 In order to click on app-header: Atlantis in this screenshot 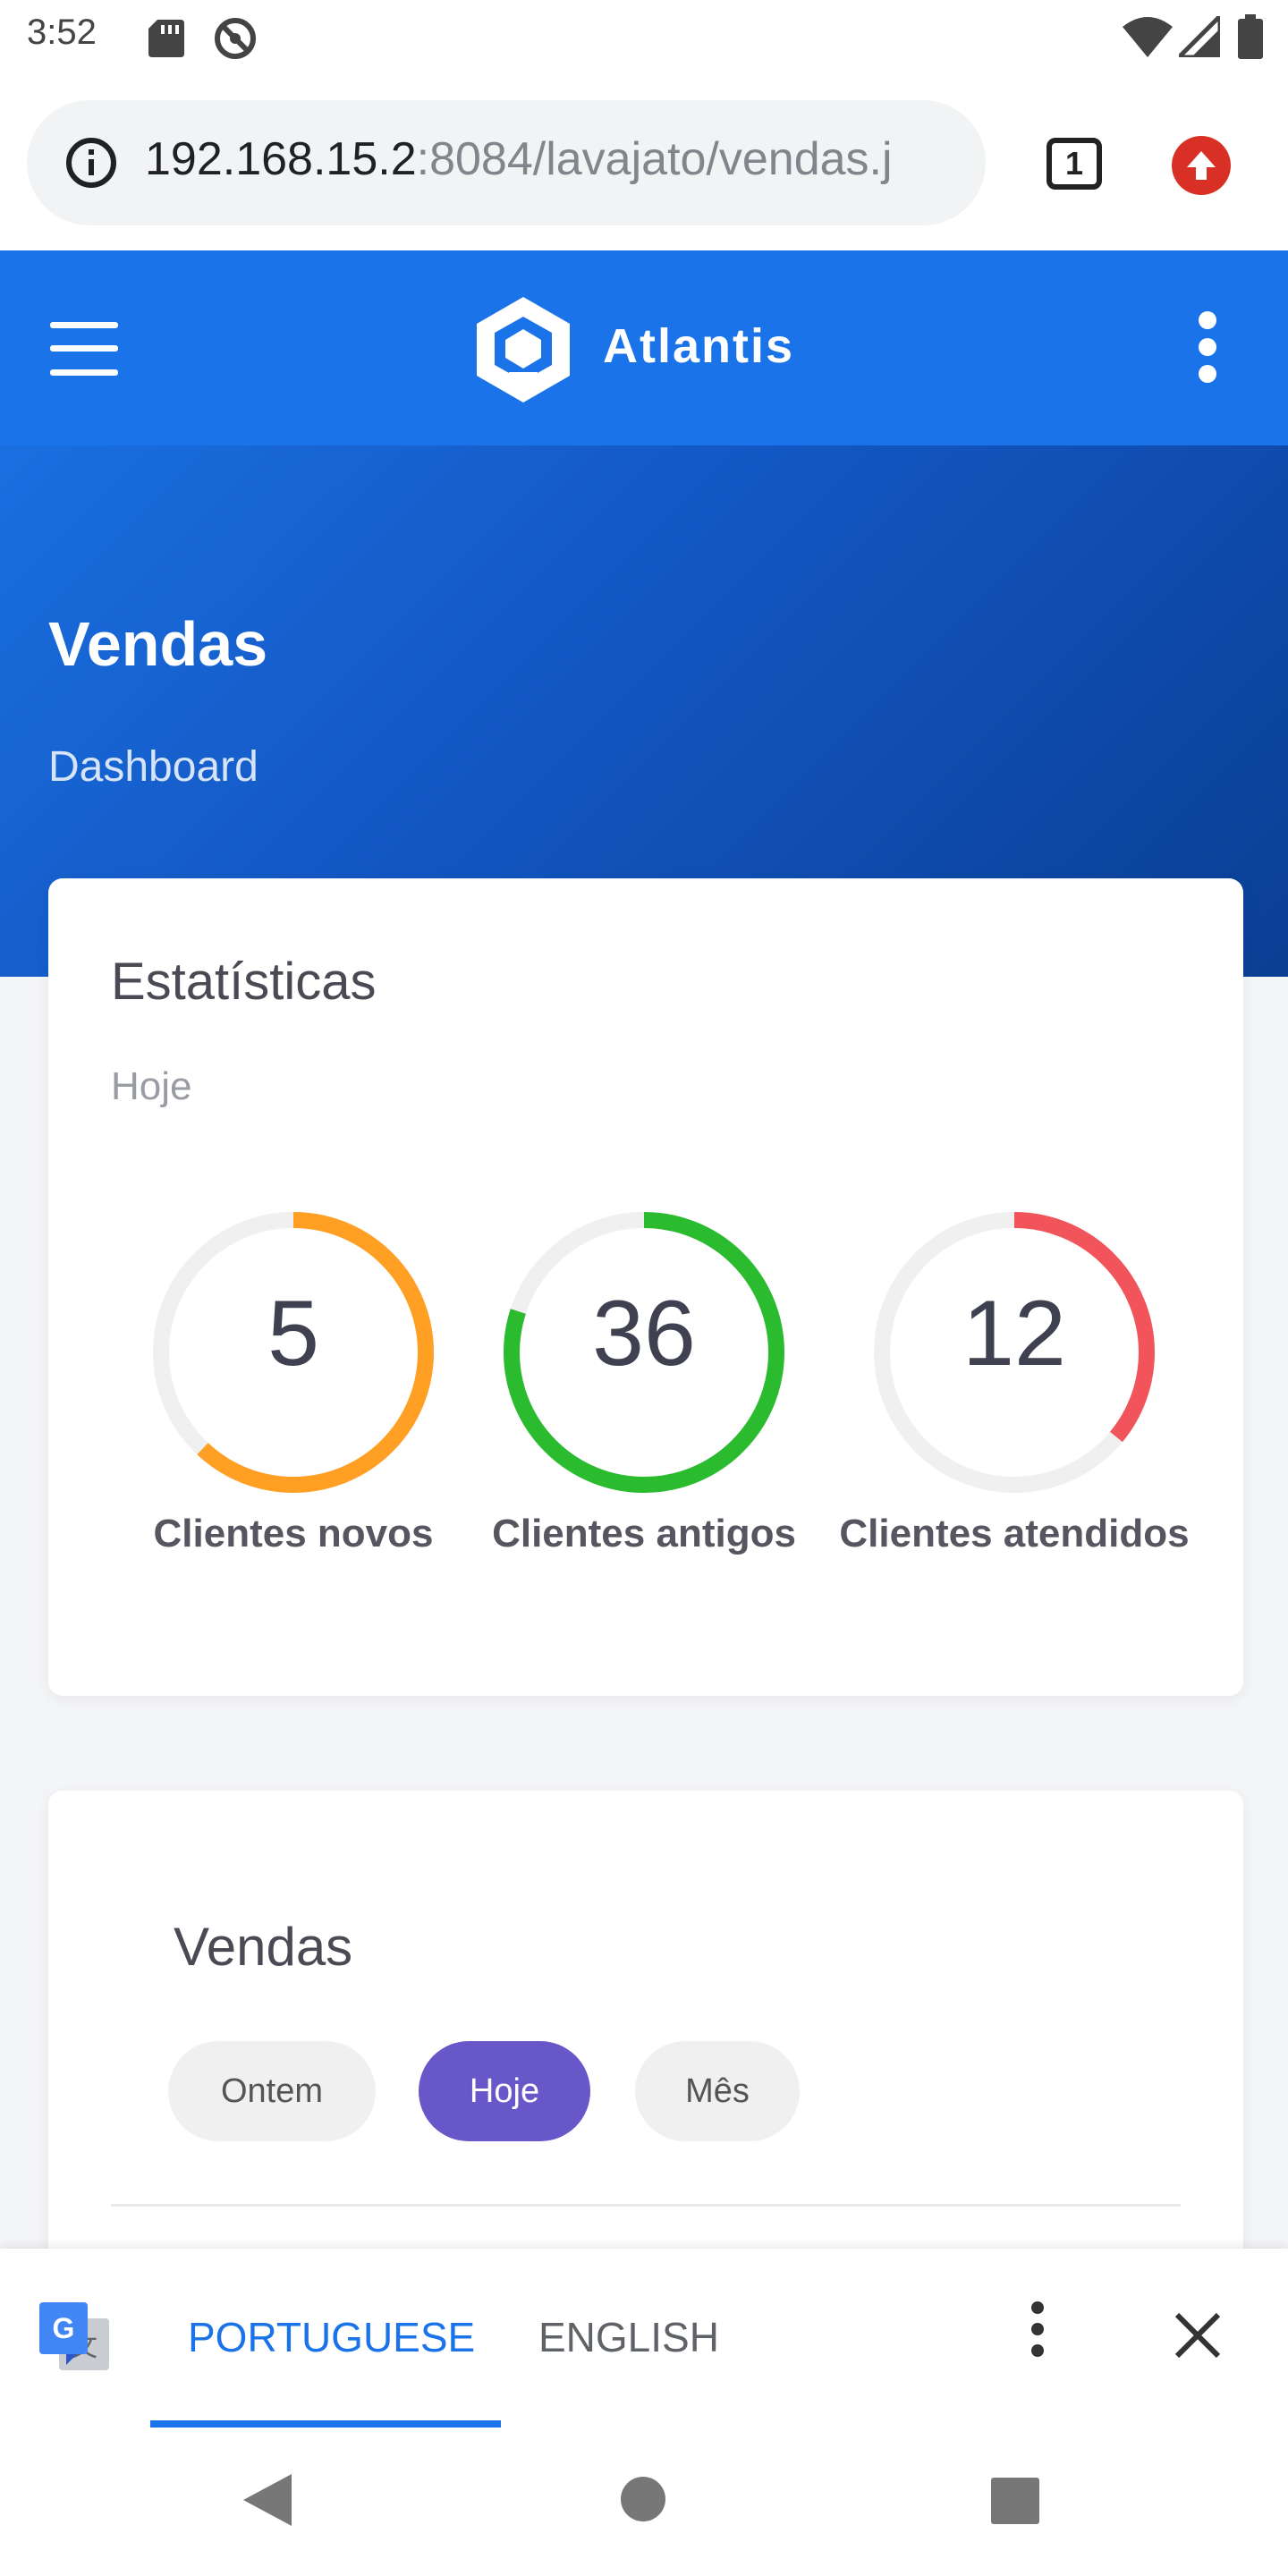, I will do `click(644, 347)`.